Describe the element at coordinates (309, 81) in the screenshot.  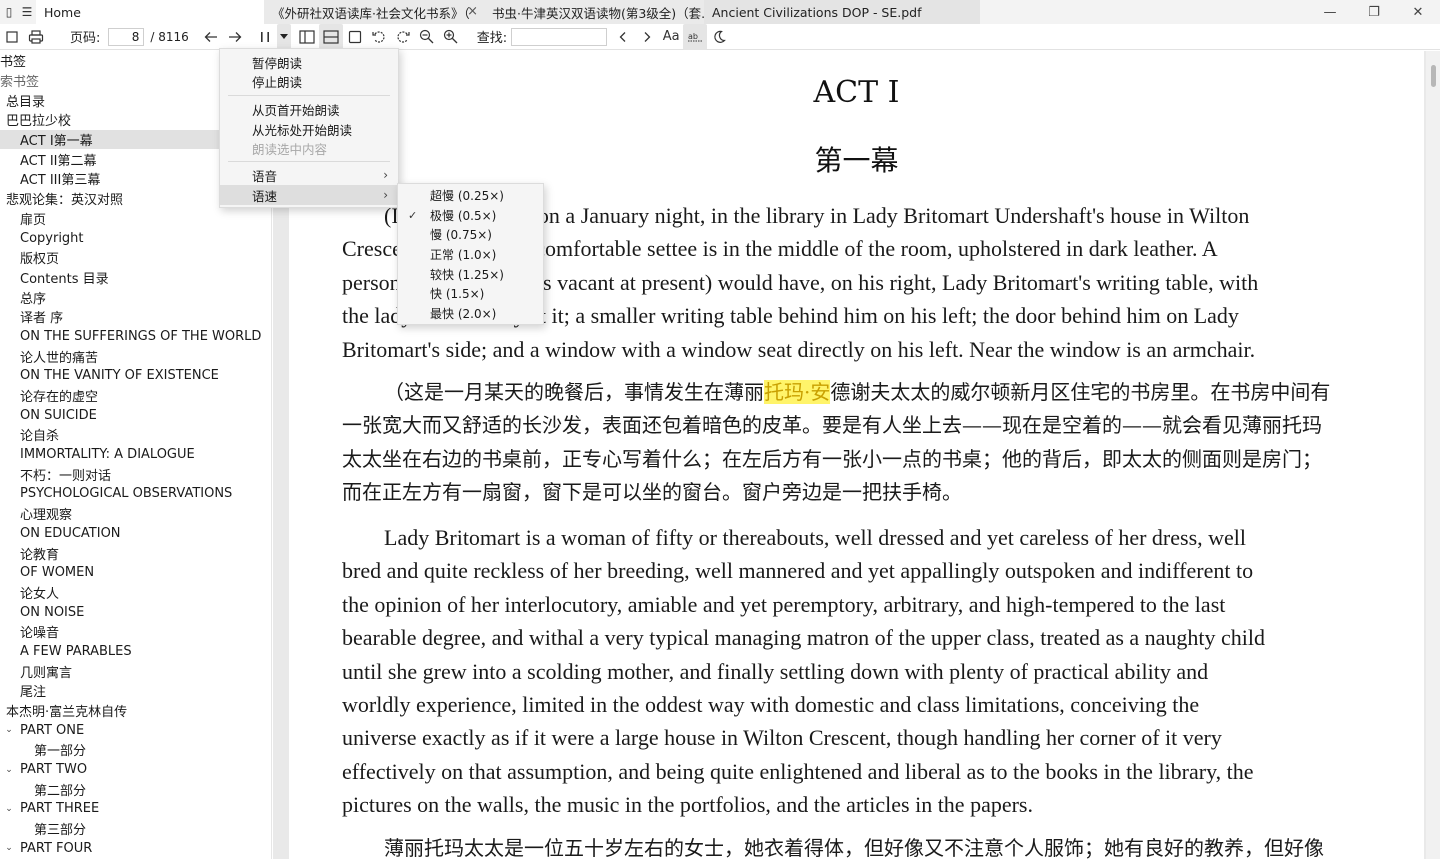
I see `menu-item-stop-reading: 停止朗读` at that location.